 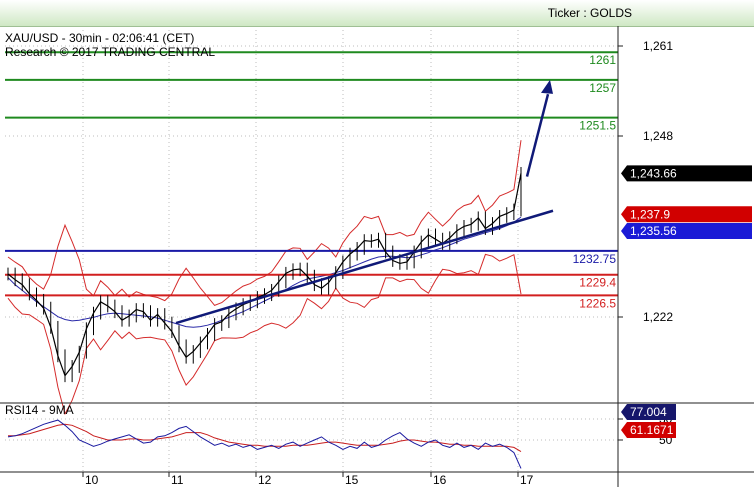 What do you see at coordinates (648, 412) in the screenshot?
I see `rsi-tag-label: 77.004` at bounding box center [648, 412].